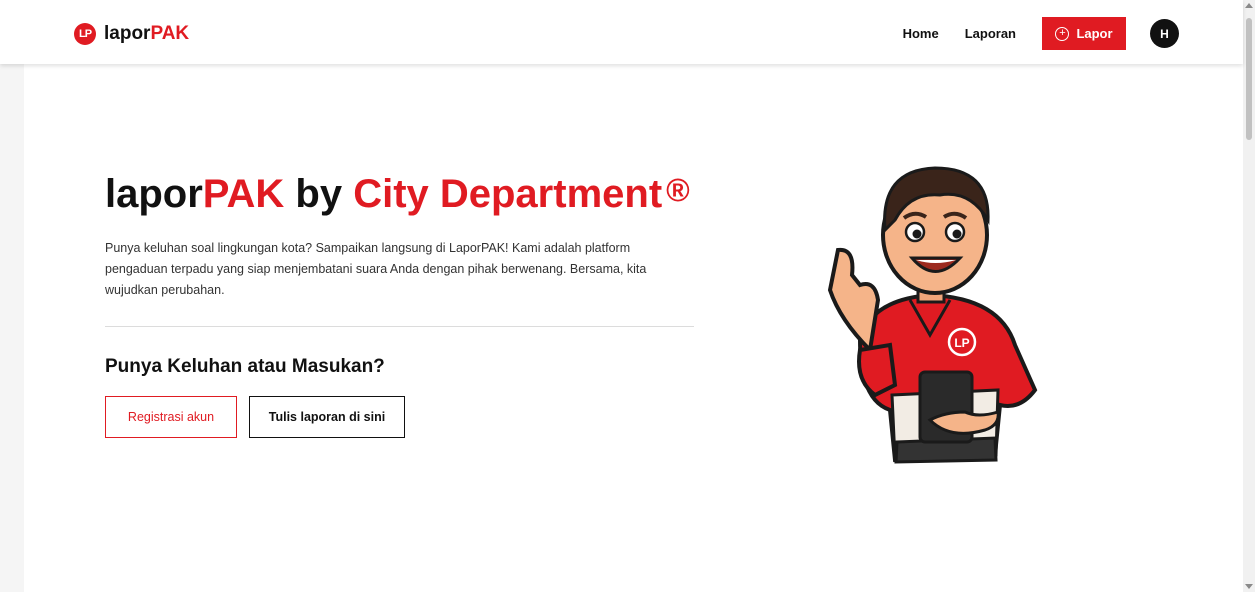 The image size is (1255, 592). What do you see at coordinates (243, 194) in the screenshot?
I see `hero-title-pak: PAK` at bounding box center [243, 194].